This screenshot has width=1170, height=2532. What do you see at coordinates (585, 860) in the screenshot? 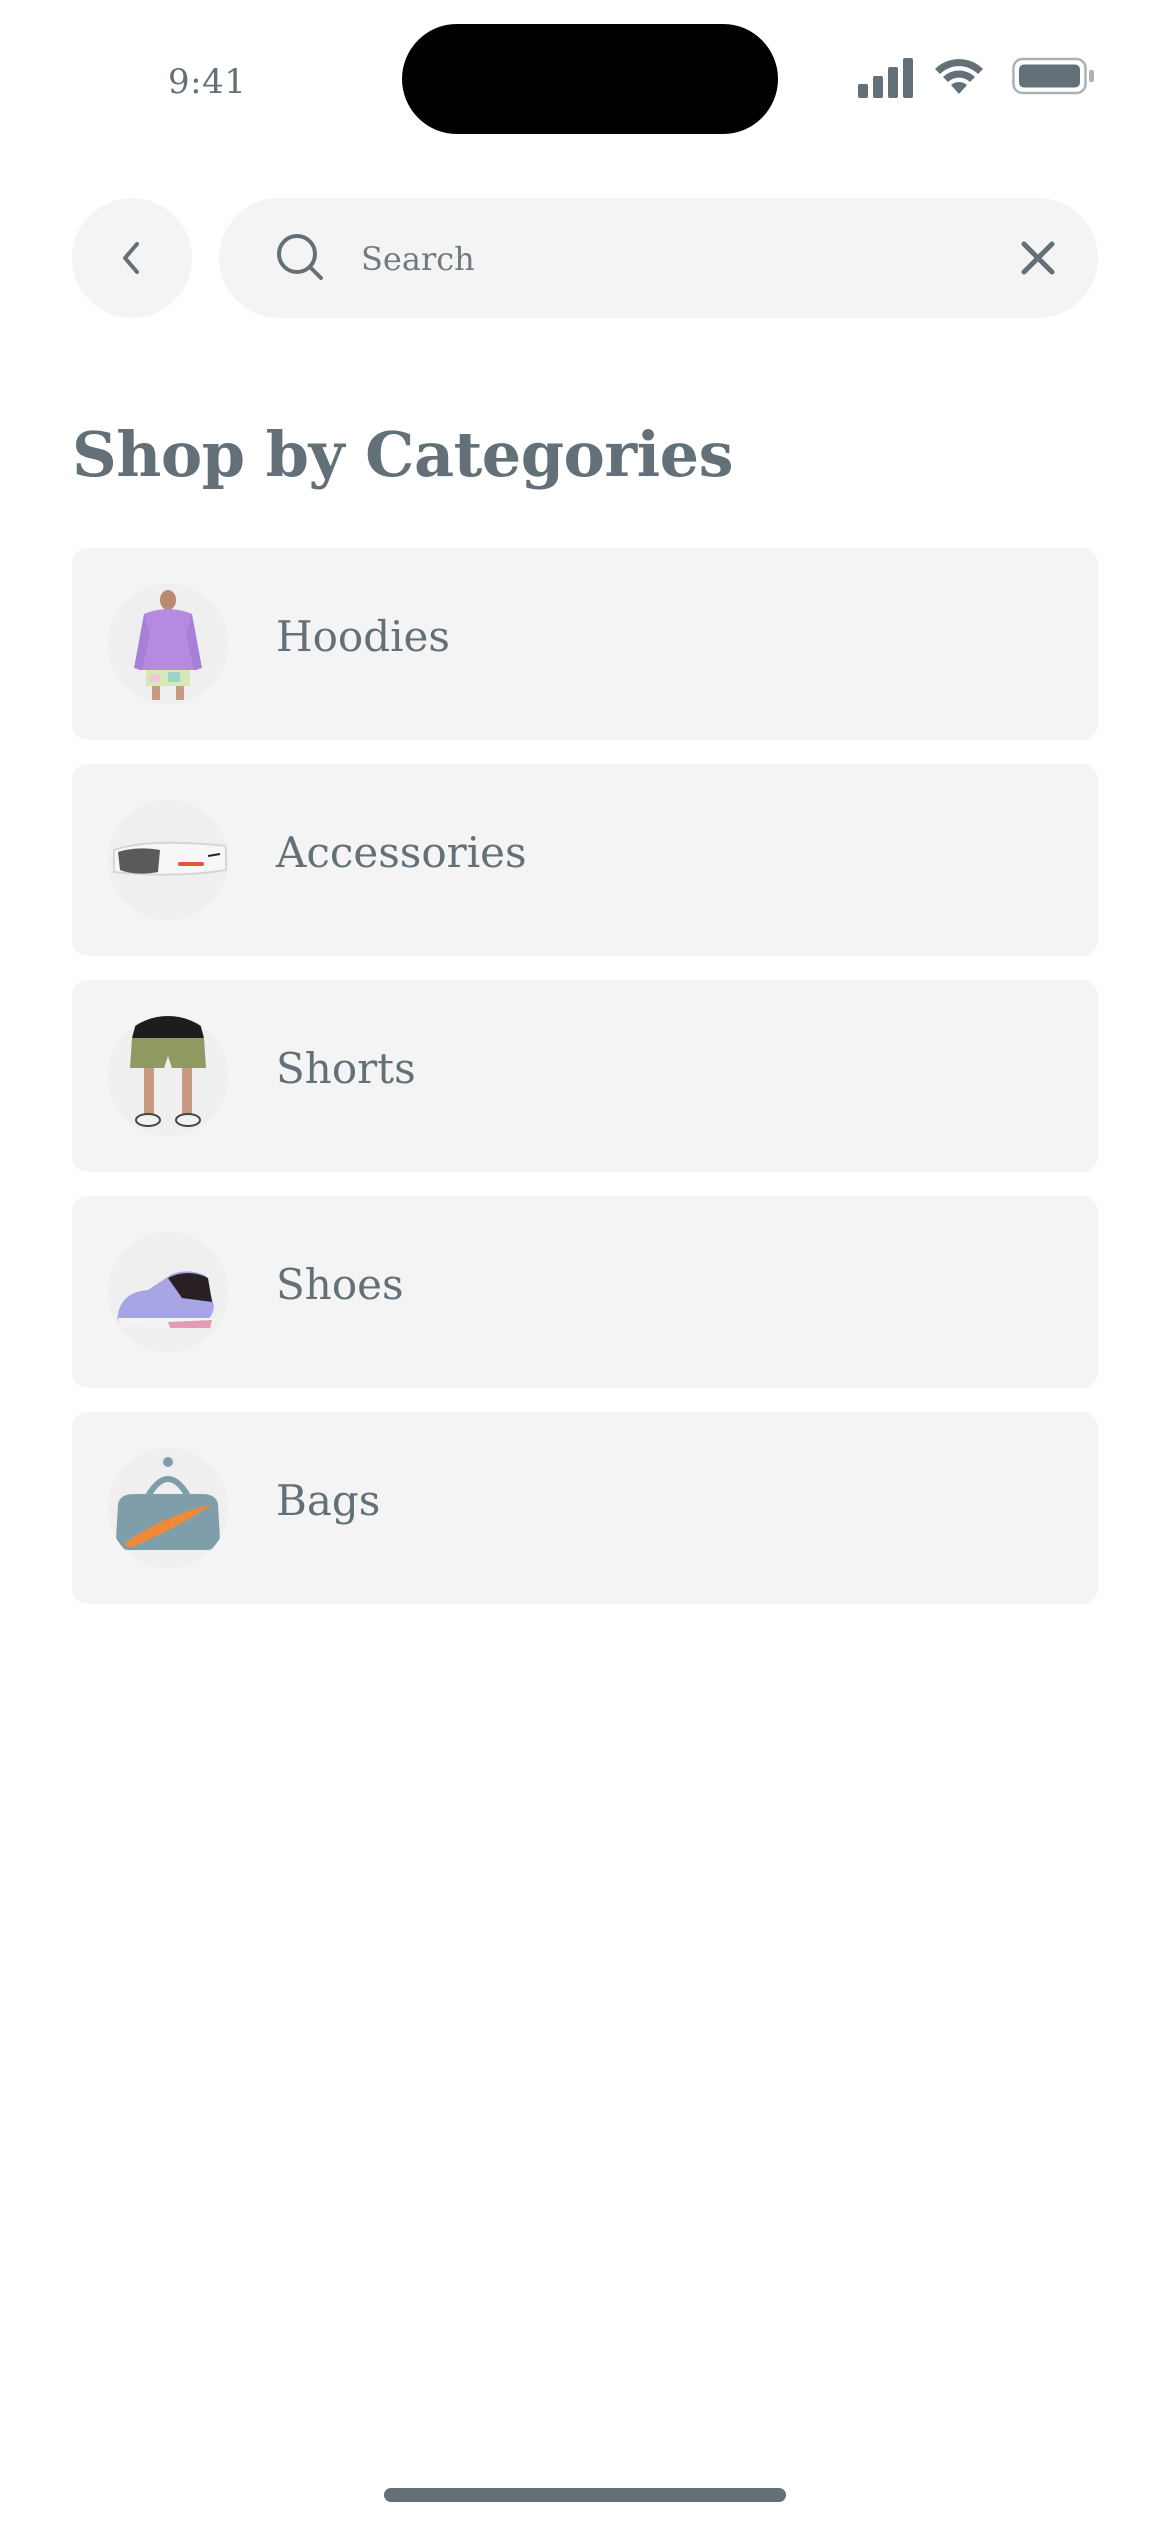
I see `category-item-accessories: Accessories` at bounding box center [585, 860].